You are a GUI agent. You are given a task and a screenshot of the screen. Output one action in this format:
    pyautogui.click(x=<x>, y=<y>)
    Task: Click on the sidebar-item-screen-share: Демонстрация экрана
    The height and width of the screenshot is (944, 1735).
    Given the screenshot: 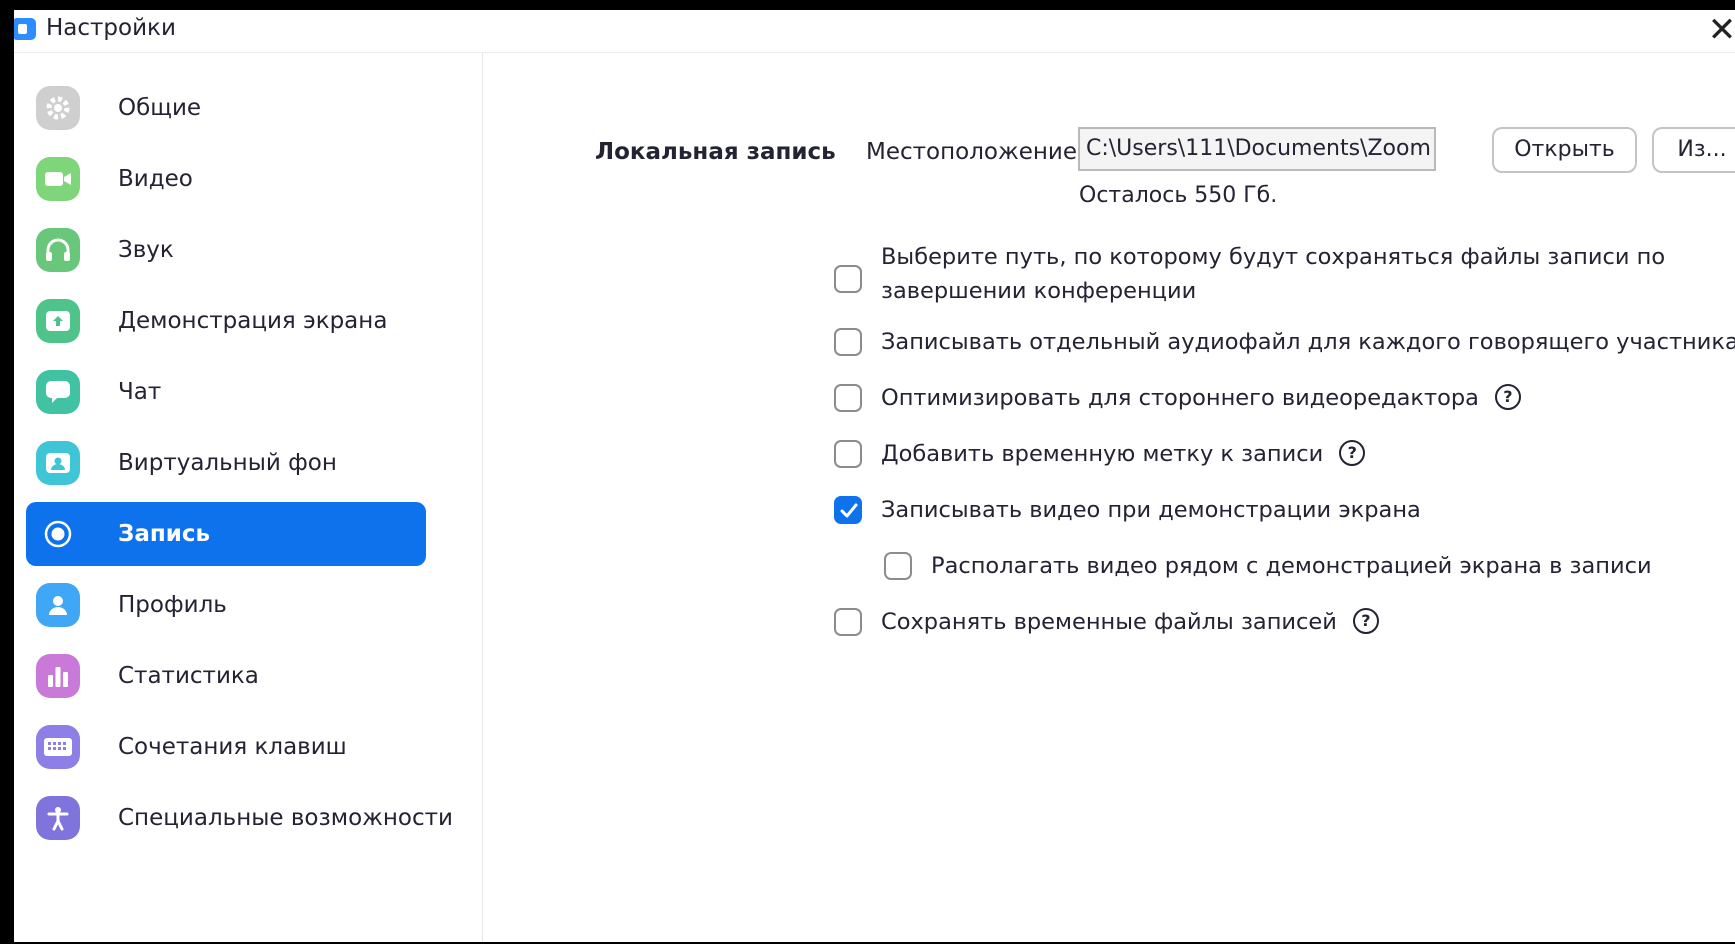 What is the action you would take?
    pyautogui.click(x=226, y=321)
    